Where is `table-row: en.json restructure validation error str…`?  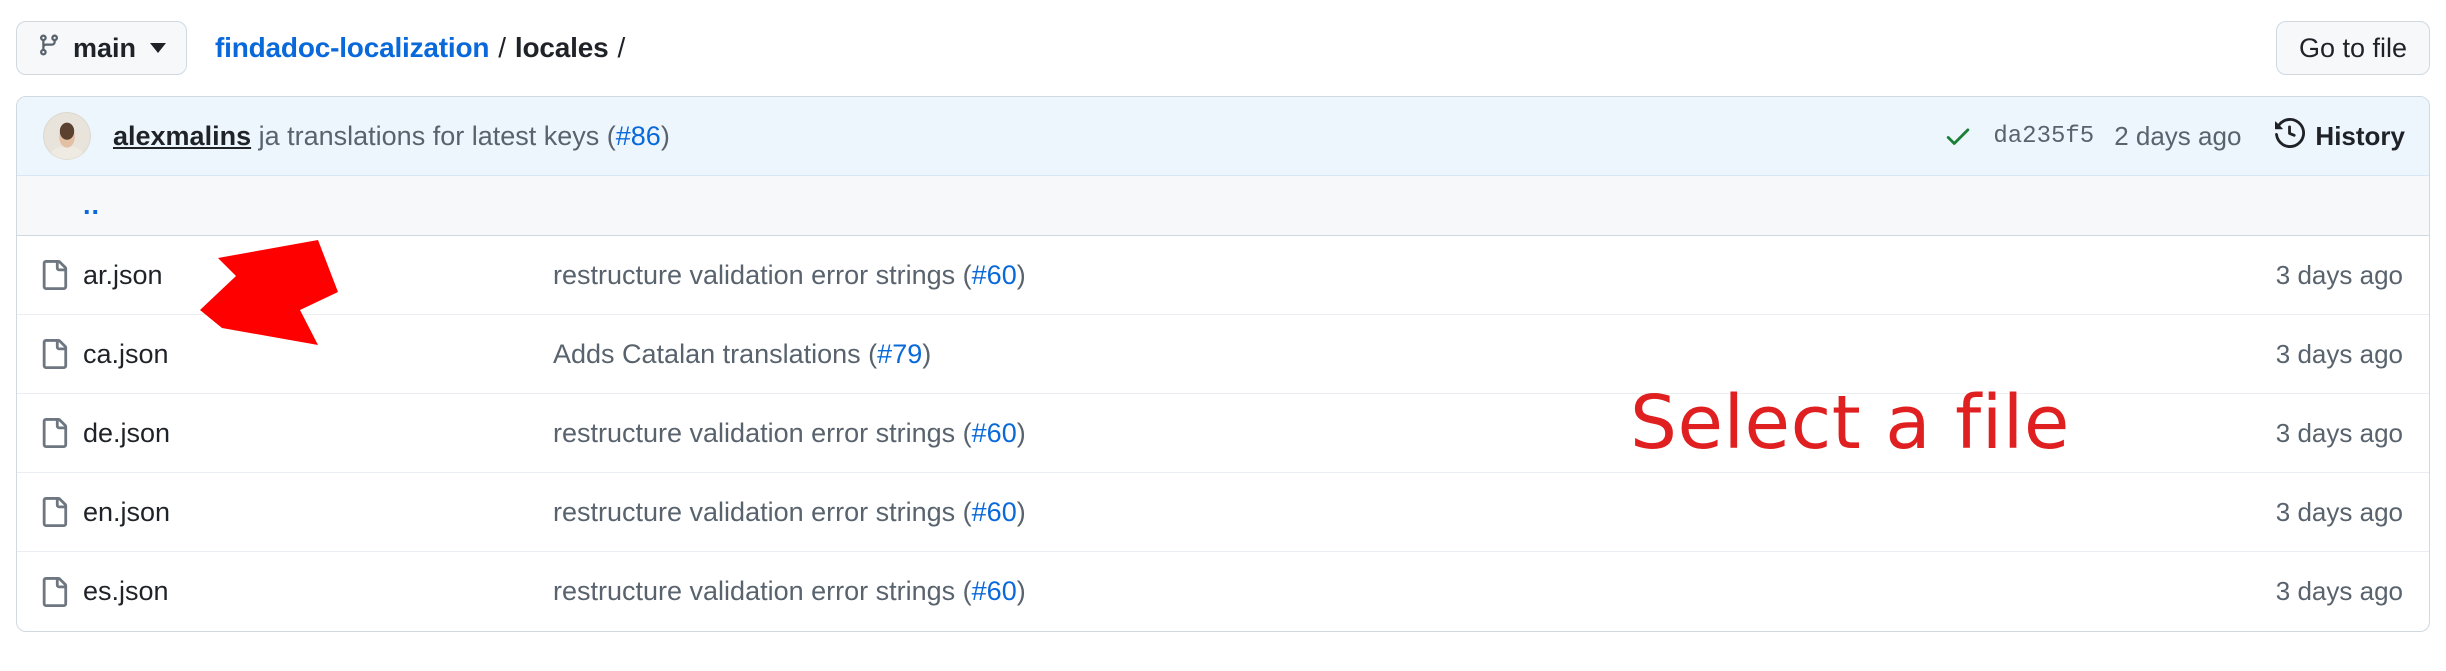
table-row: en.json restructure validation error str… is located at coordinates (1223, 512).